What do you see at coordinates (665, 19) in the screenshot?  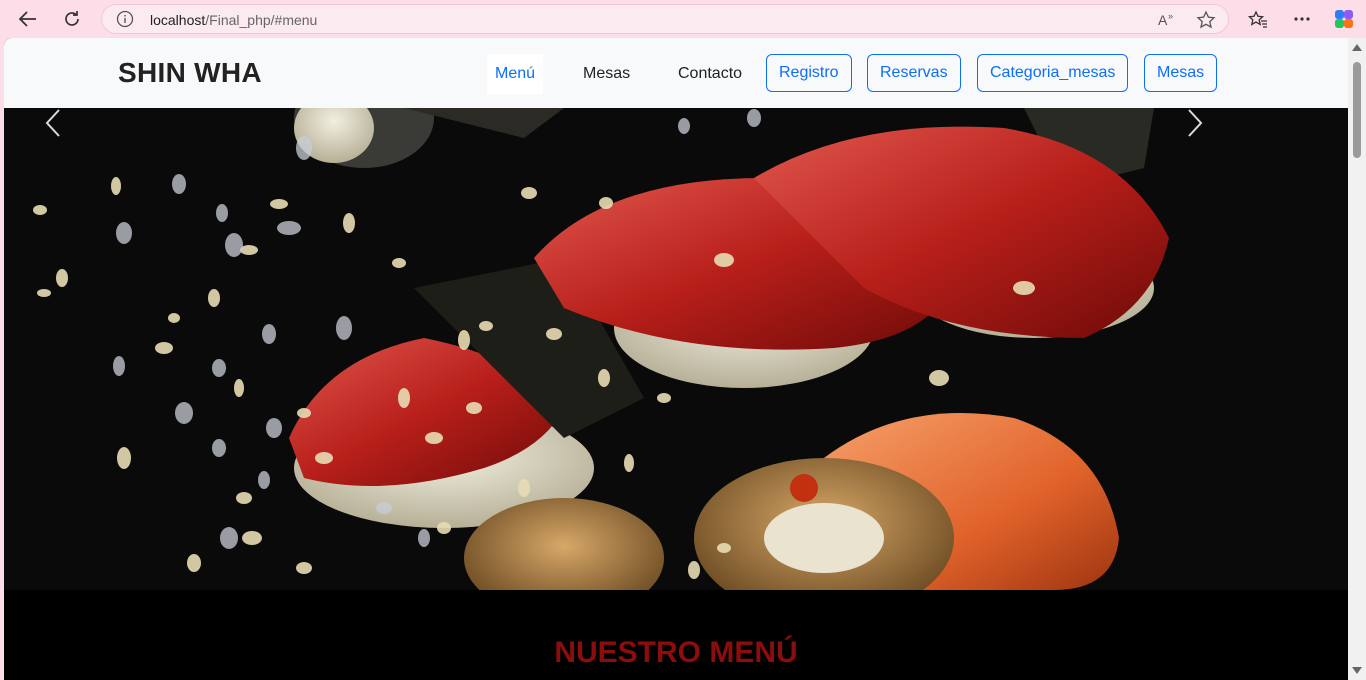 I see `address-bar: localhost/Final_php/#menu A»` at bounding box center [665, 19].